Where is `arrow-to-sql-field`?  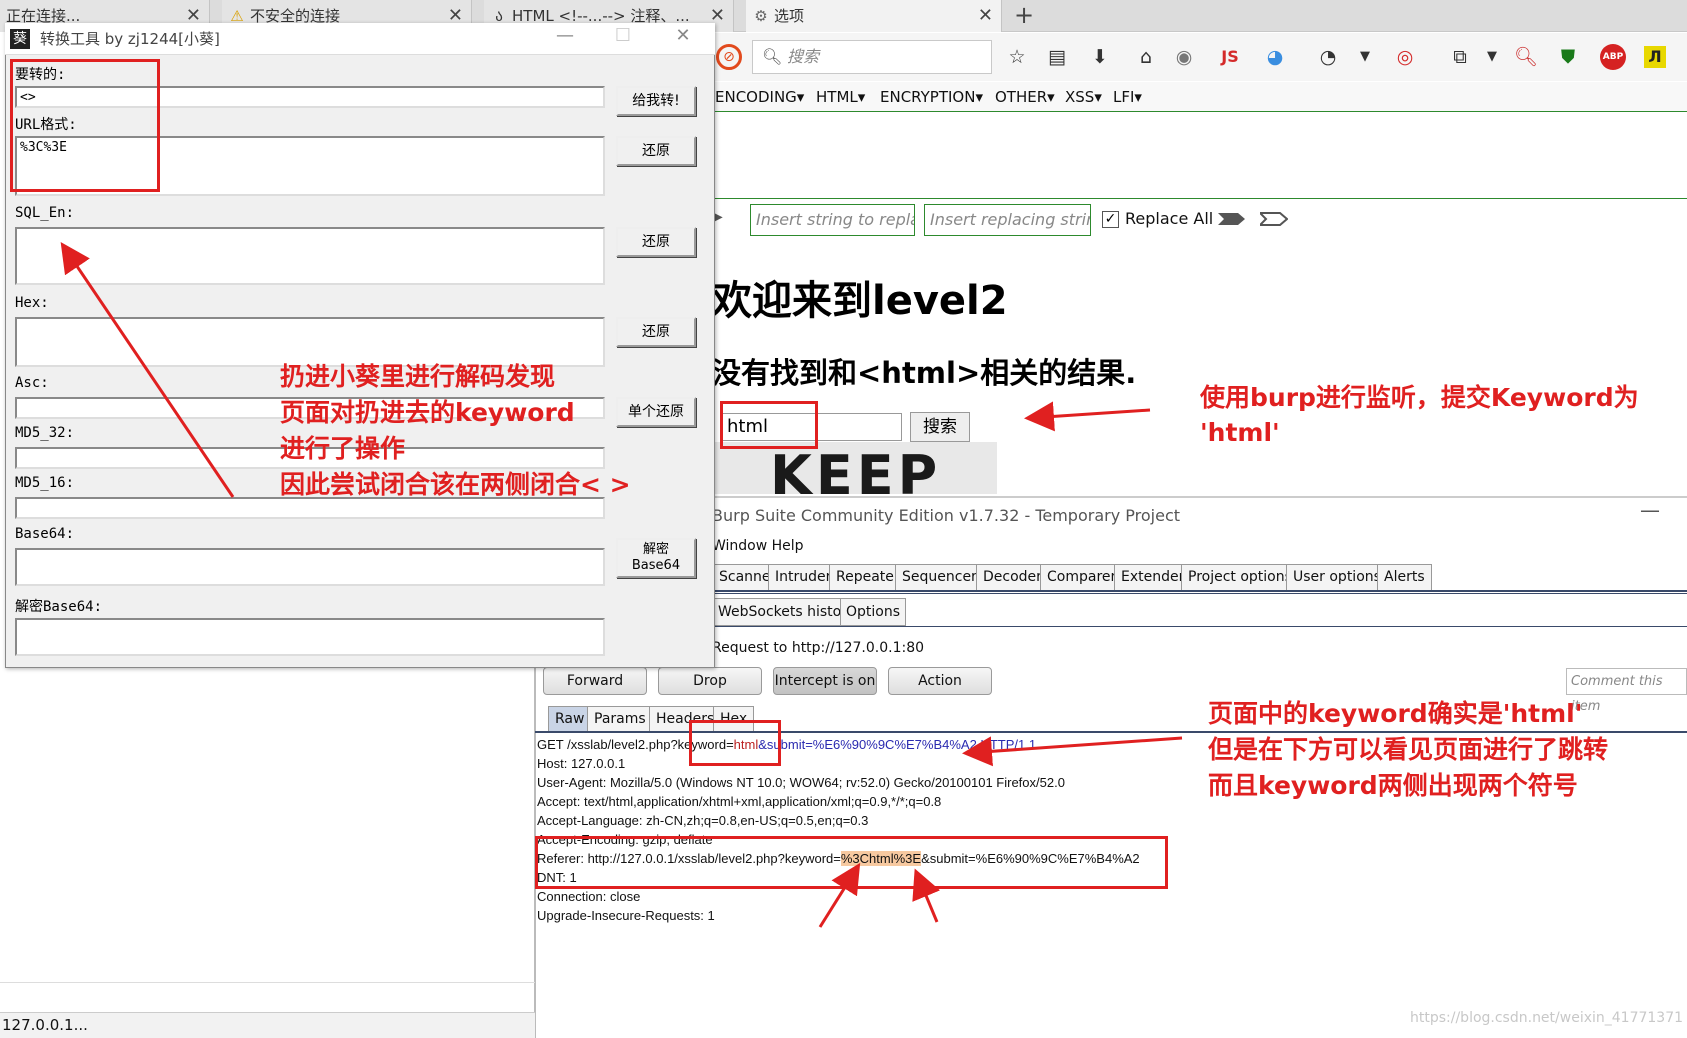 arrow-to-sql-field is located at coordinates (147, 370).